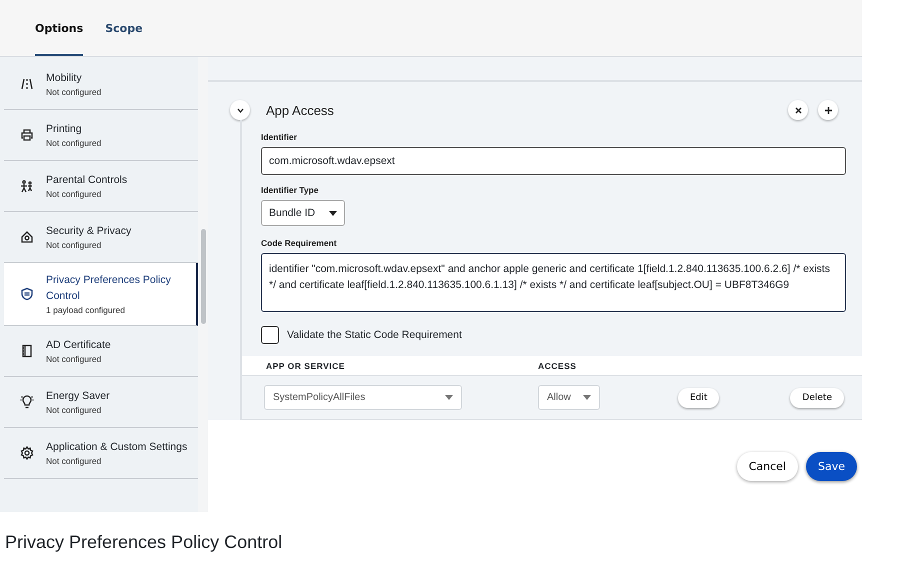 The width and height of the screenshot is (912, 562). I want to click on item-status: 1 payload configured, so click(86, 310).